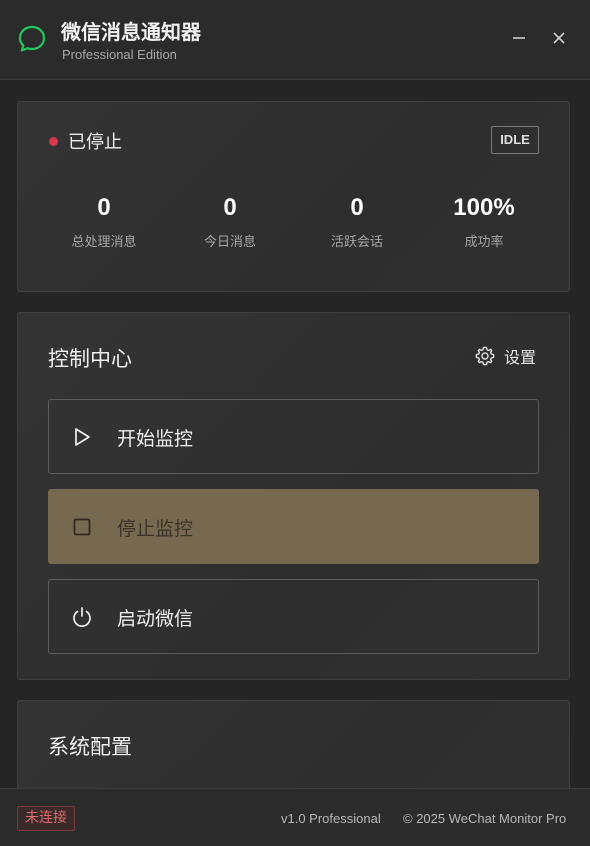  I want to click on play-icon, so click(82, 437).